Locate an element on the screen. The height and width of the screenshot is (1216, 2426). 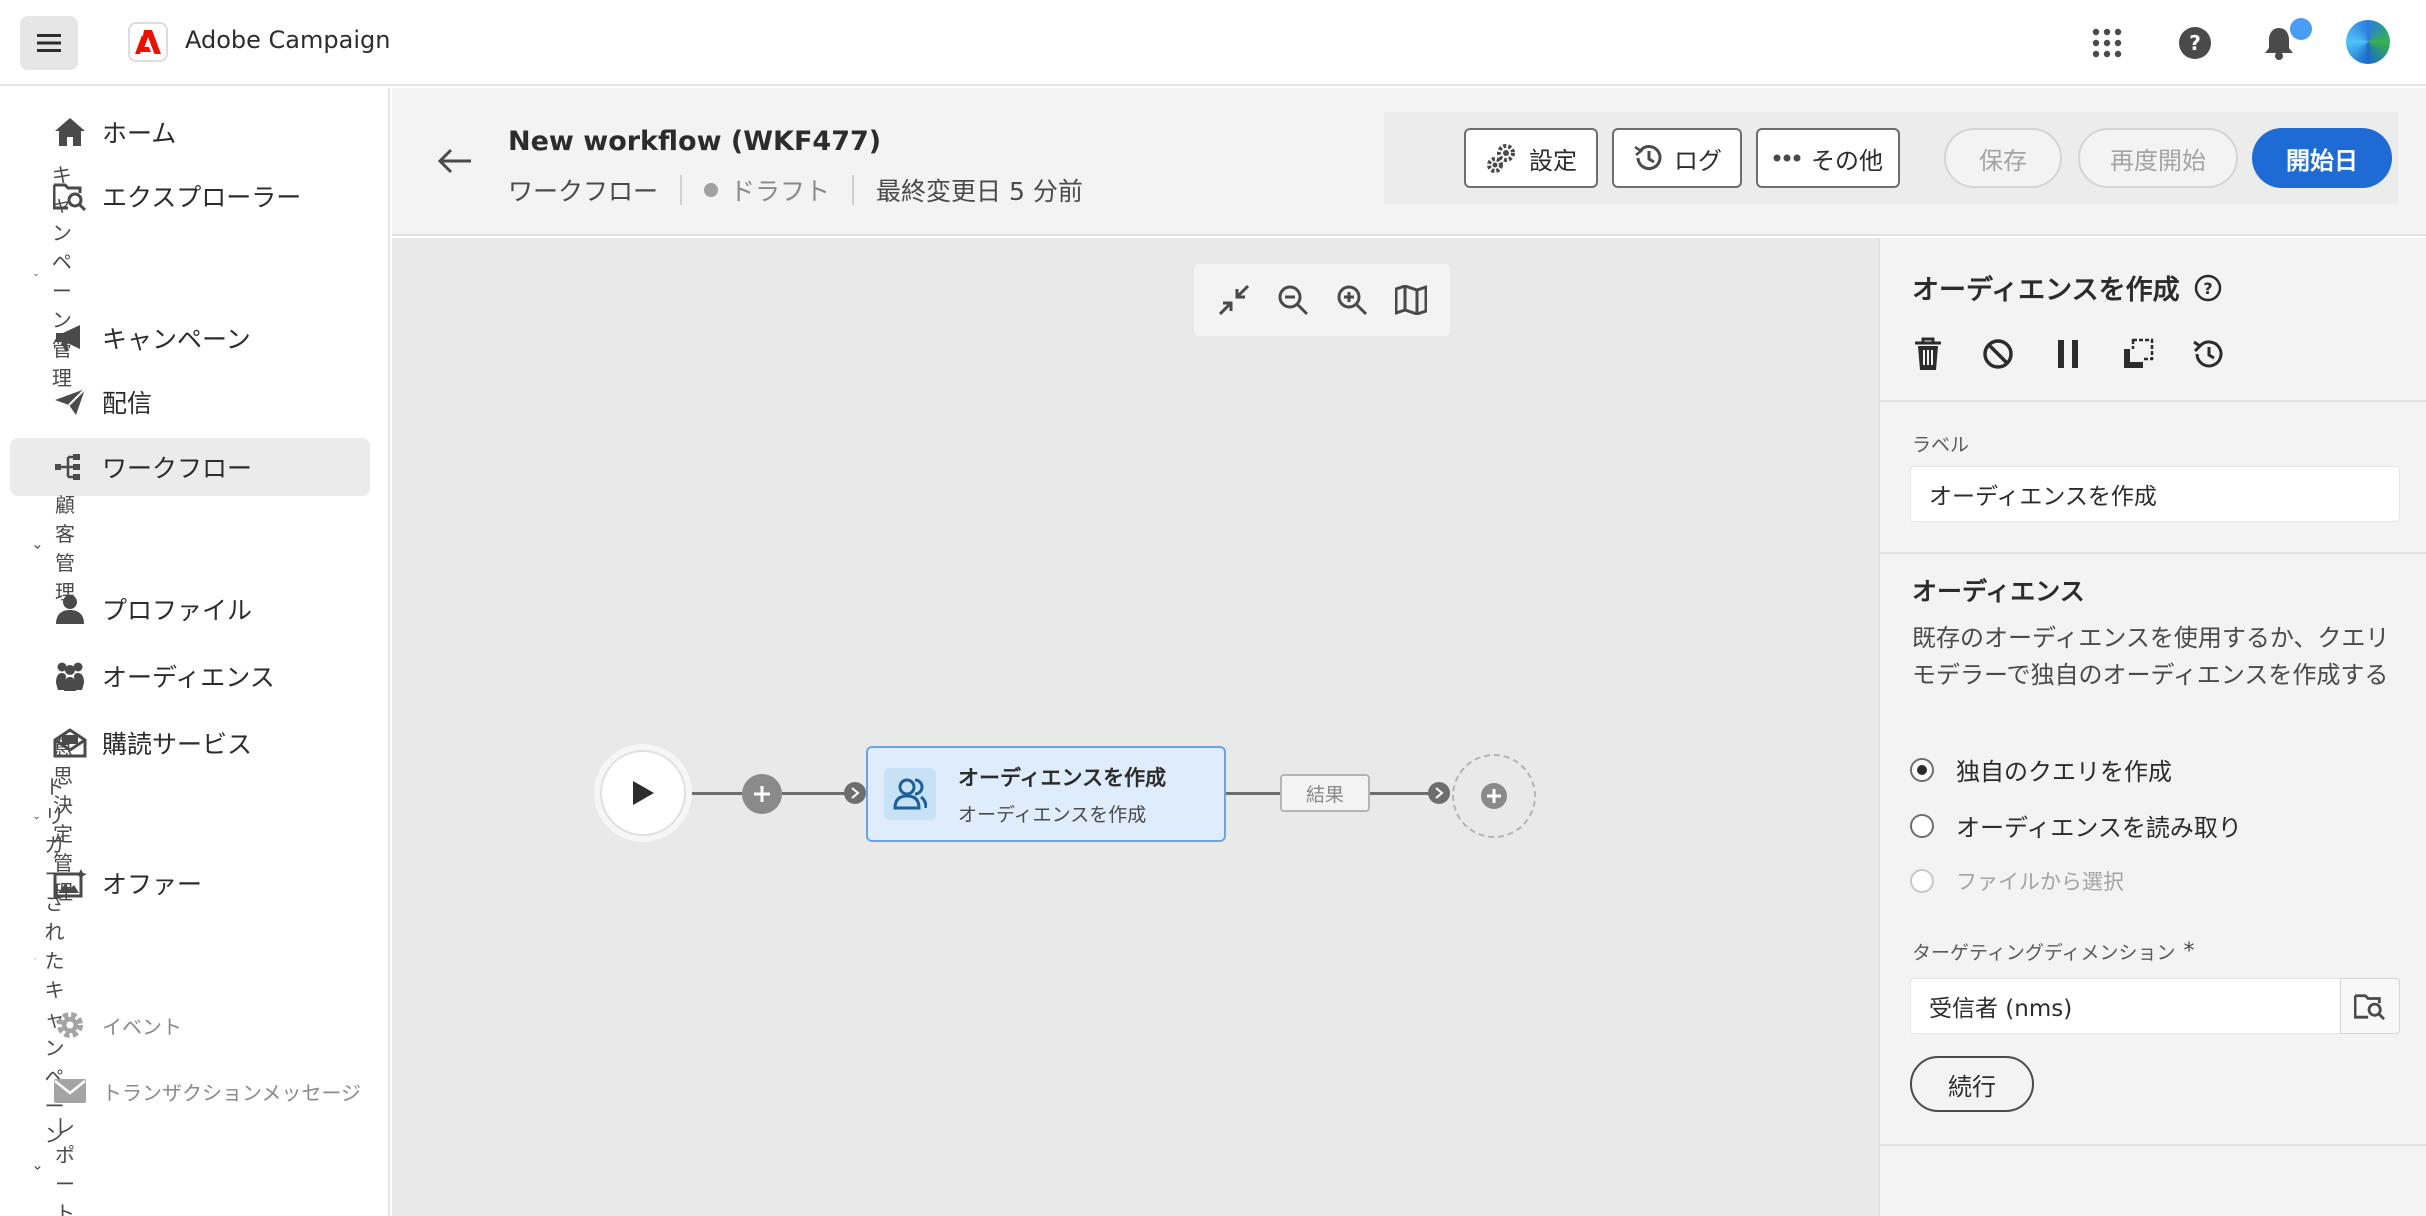
settings-button: 設定 is located at coordinates (1531, 158).